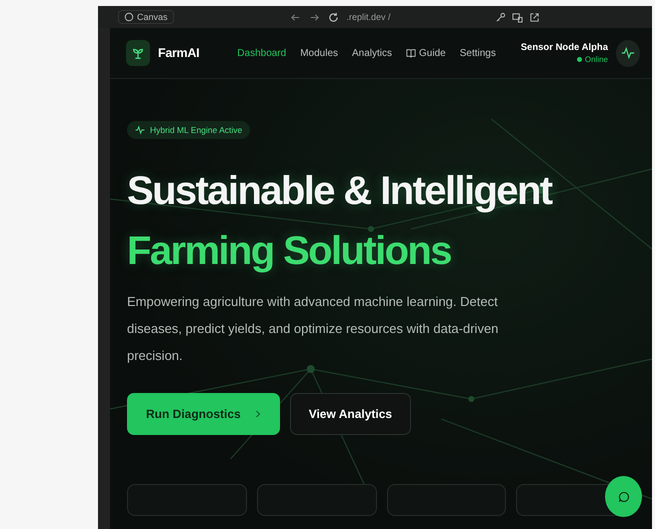 Image resolution: width=655 pixels, height=529 pixels. What do you see at coordinates (368, 17) in the screenshot?
I see `url-field: .replit.dev /` at bounding box center [368, 17].